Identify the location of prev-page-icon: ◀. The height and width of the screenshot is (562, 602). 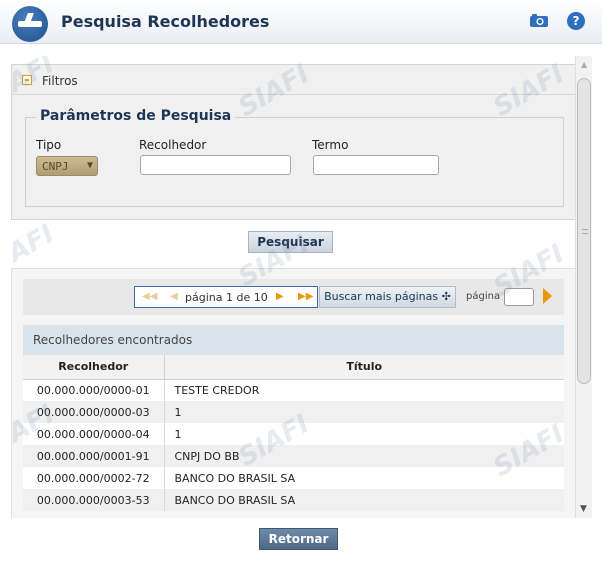
(174, 296).